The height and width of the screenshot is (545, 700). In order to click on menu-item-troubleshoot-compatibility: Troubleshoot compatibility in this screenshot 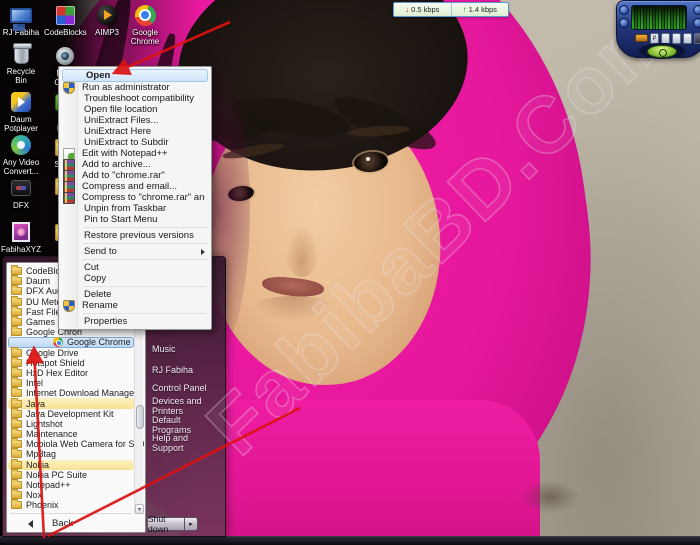, I will do `click(135, 98)`.